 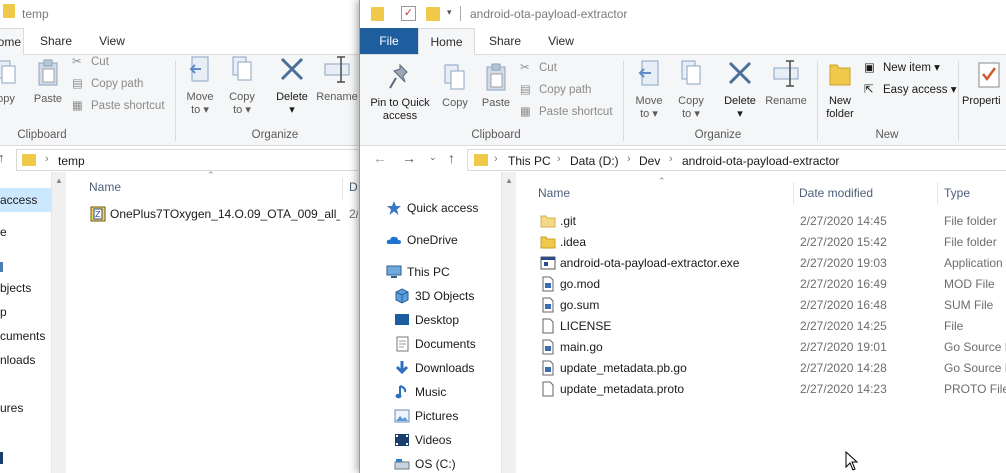 What do you see at coordinates (26, 200) in the screenshot?
I see `nav-item-quick-access: access` at bounding box center [26, 200].